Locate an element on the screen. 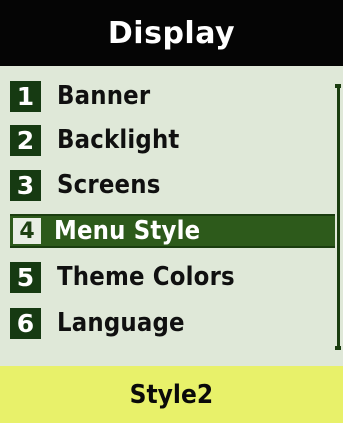 This screenshot has width=343, height=423. softkey-bar: Style2 is located at coordinates (171, 394).